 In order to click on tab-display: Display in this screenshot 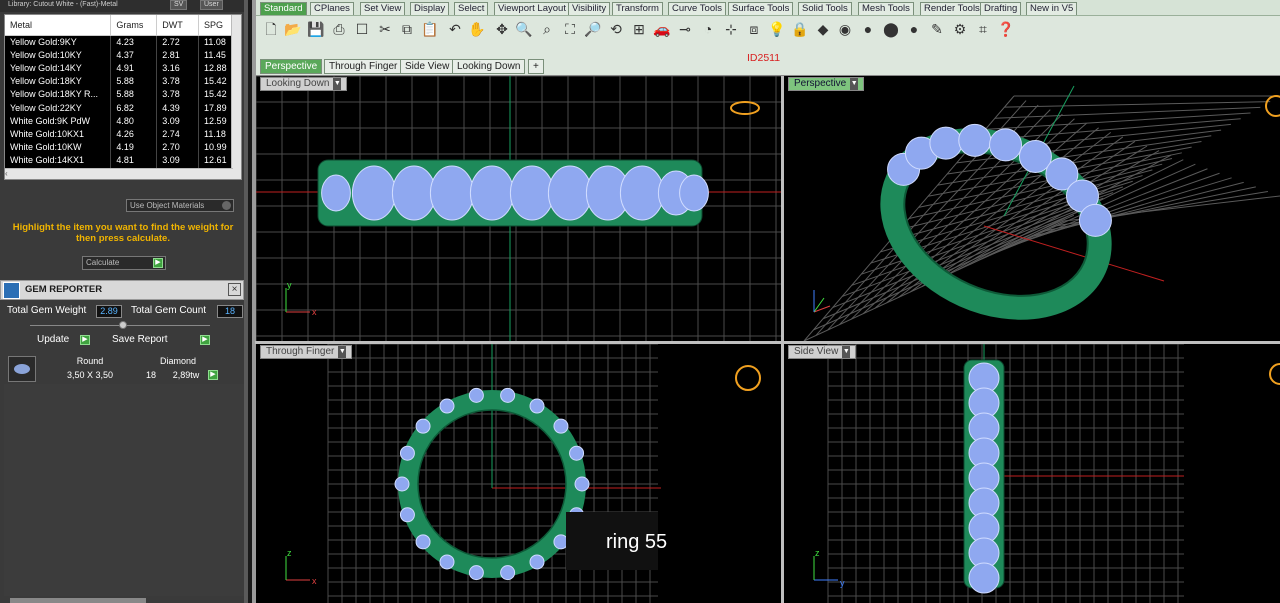, I will do `click(430, 8)`.